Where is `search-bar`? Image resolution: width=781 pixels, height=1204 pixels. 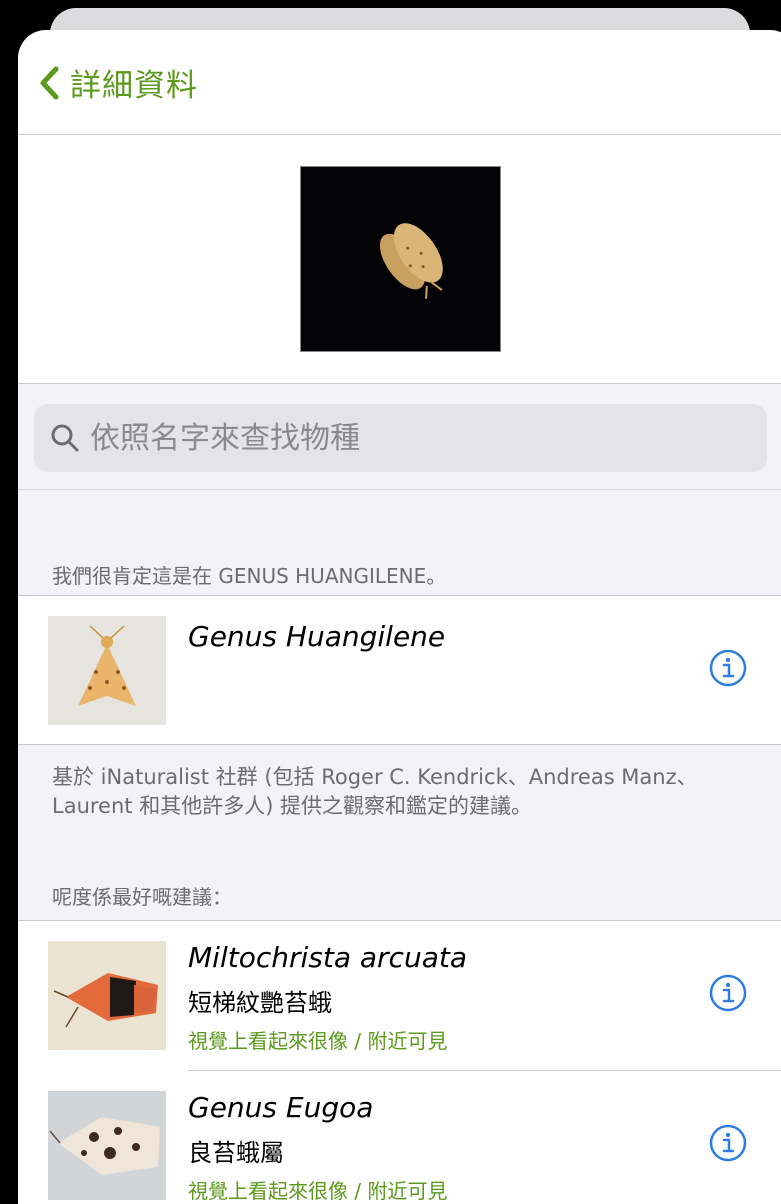
search-bar is located at coordinates (400, 438).